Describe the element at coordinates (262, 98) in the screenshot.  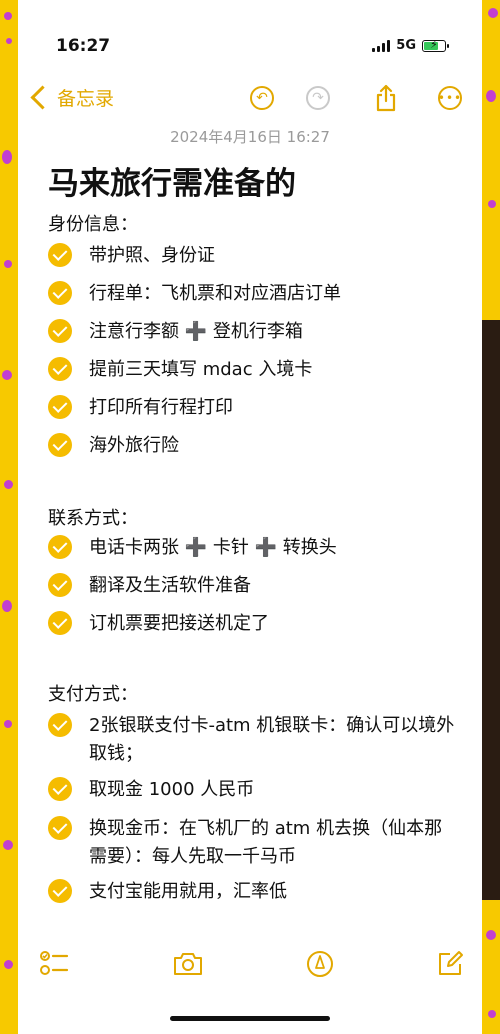
I see `undo-icon: ↶` at that location.